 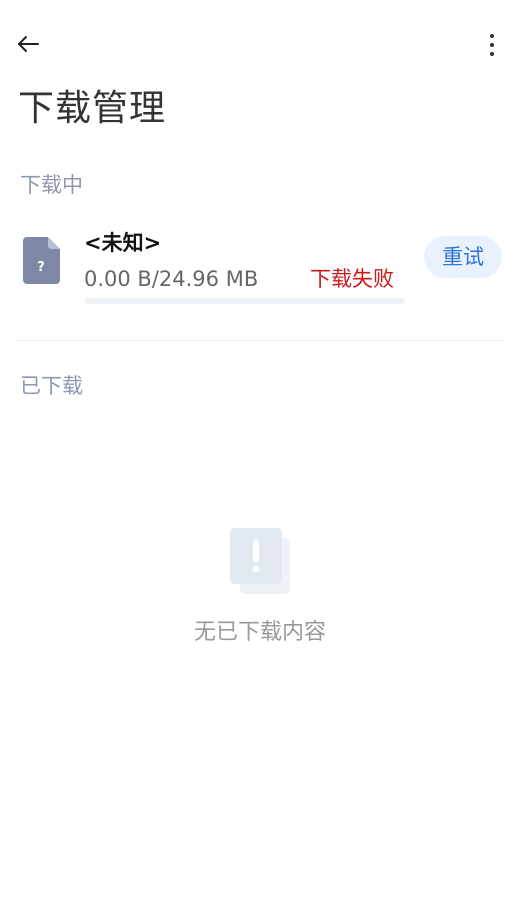 What do you see at coordinates (51, 386) in the screenshot?
I see `section-label-downloaded: 已下载` at bounding box center [51, 386].